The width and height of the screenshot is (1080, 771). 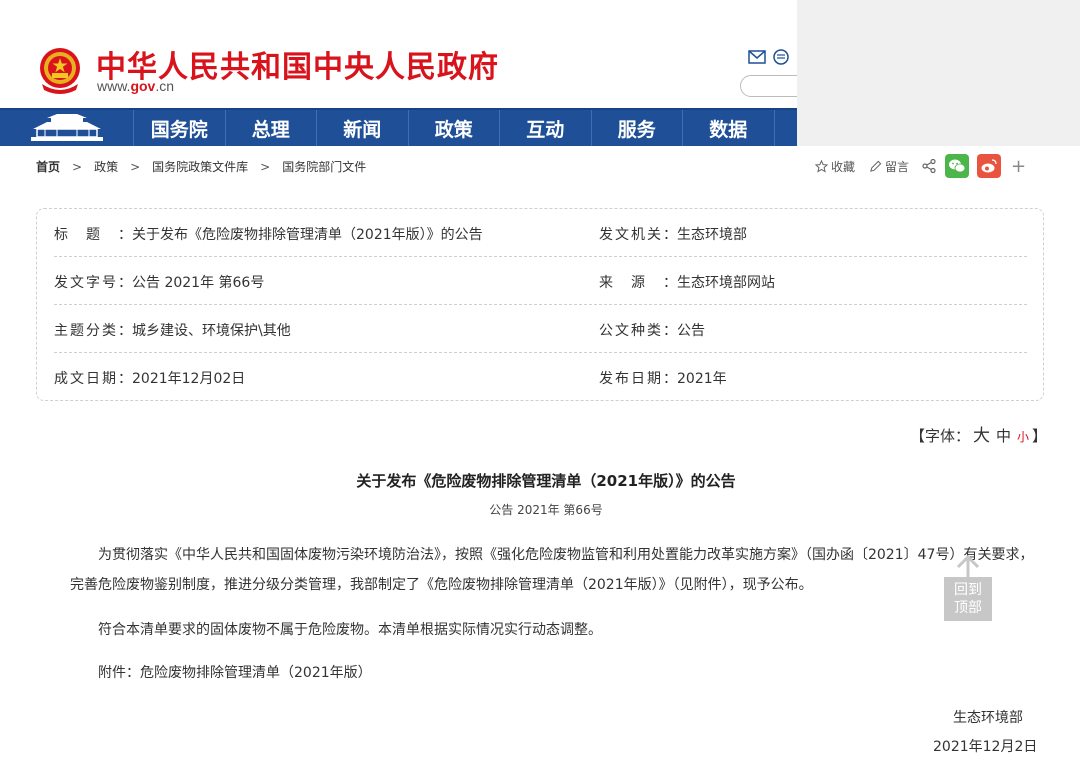 I want to click on message-icon, so click(x=781, y=57).